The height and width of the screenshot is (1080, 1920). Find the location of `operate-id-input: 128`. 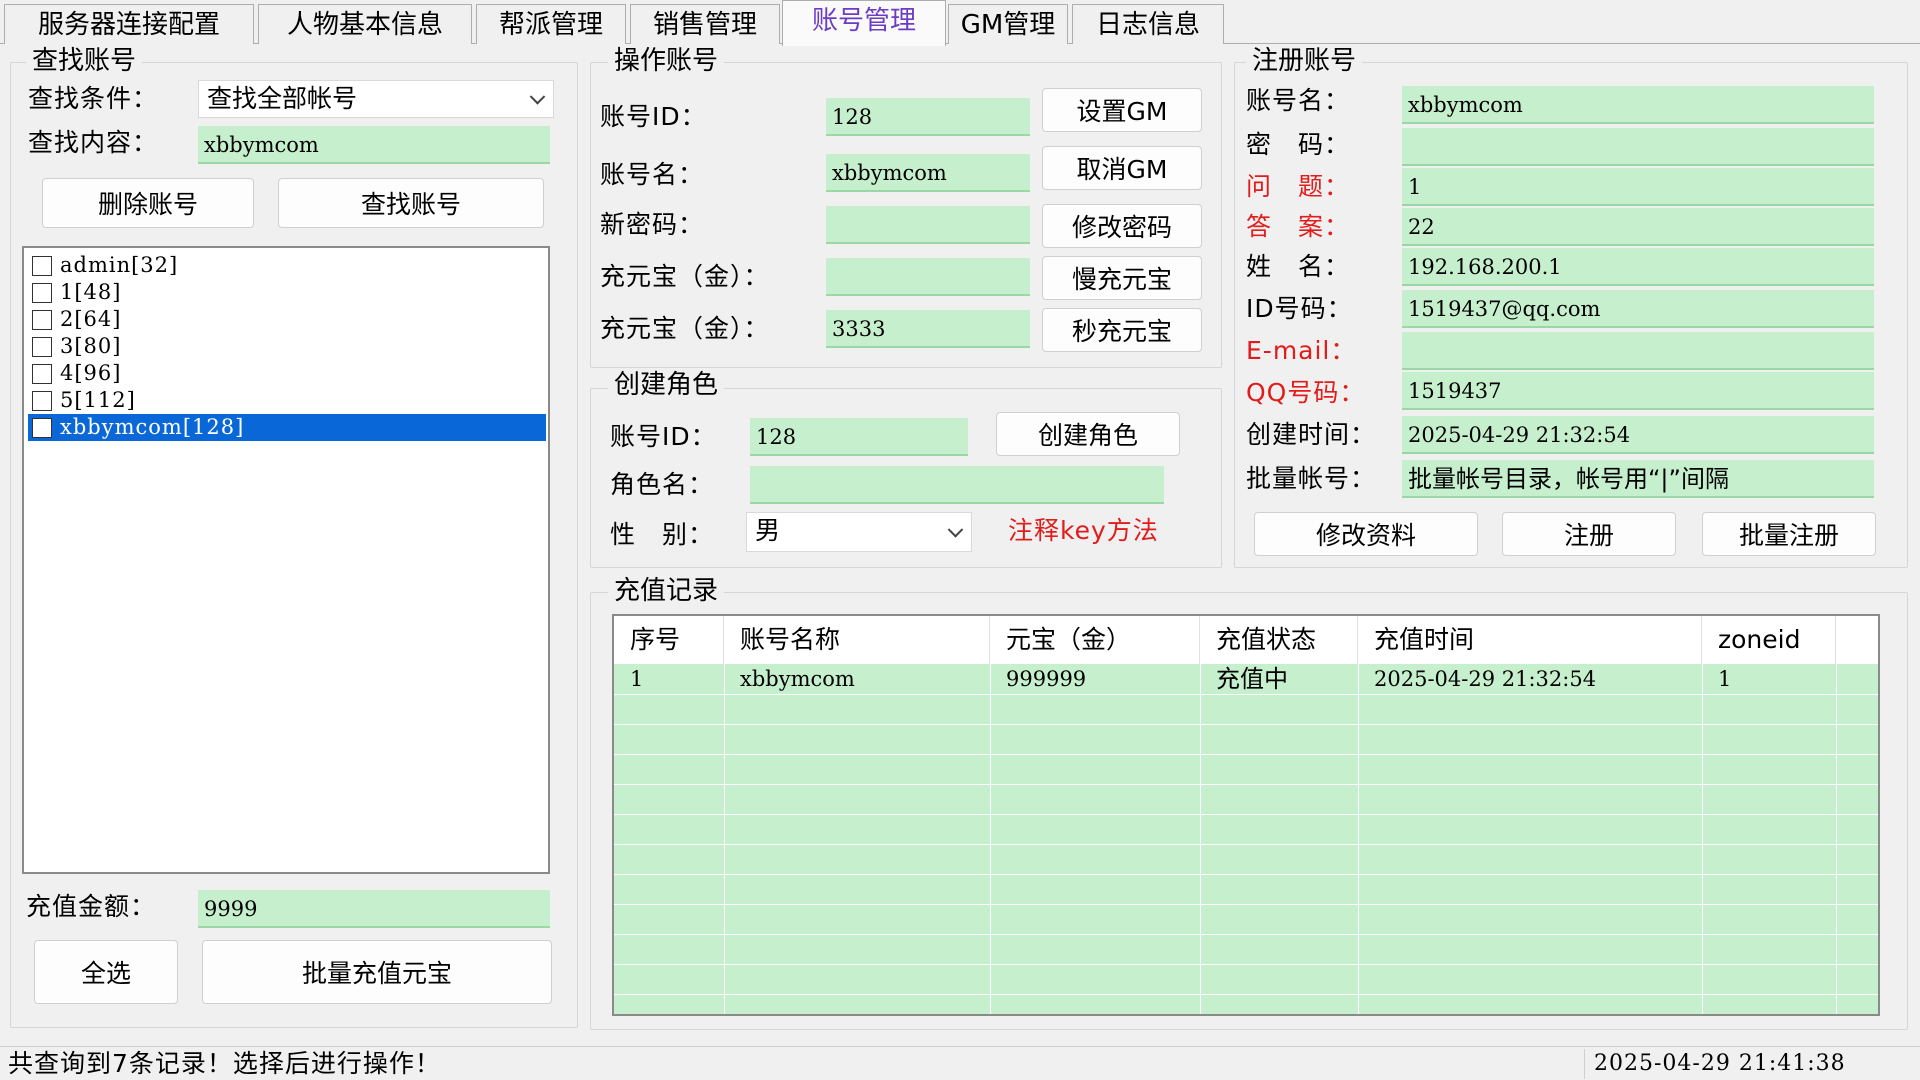

operate-id-input: 128 is located at coordinates (928, 117).